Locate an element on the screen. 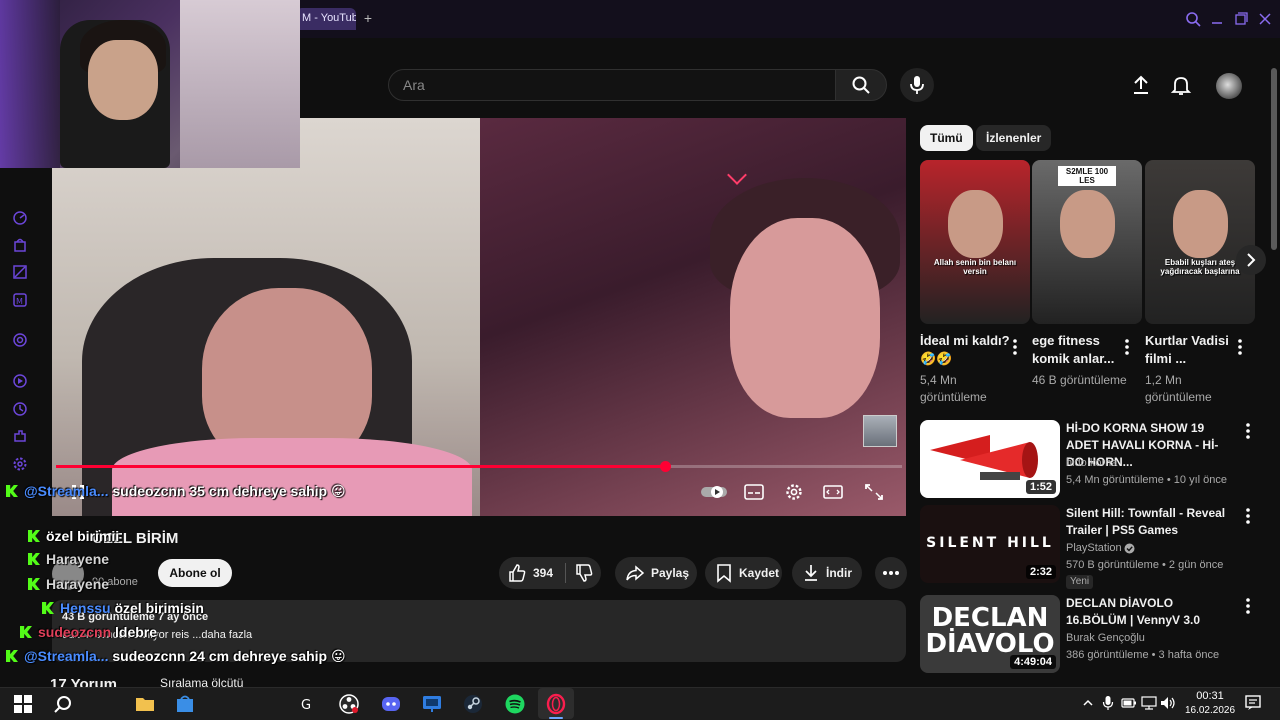 The width and height of the screenshot is (1280, 720). video-thumbnail: DECLAN DİAVOLO 4:49:04 is located at coordinates (990, 634).